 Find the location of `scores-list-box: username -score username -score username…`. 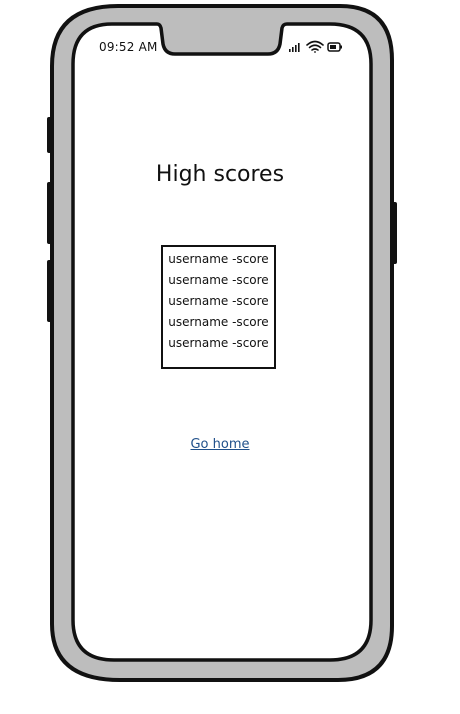

scores-list-box: username -score username -score username… is located at coordinates (218, 307).